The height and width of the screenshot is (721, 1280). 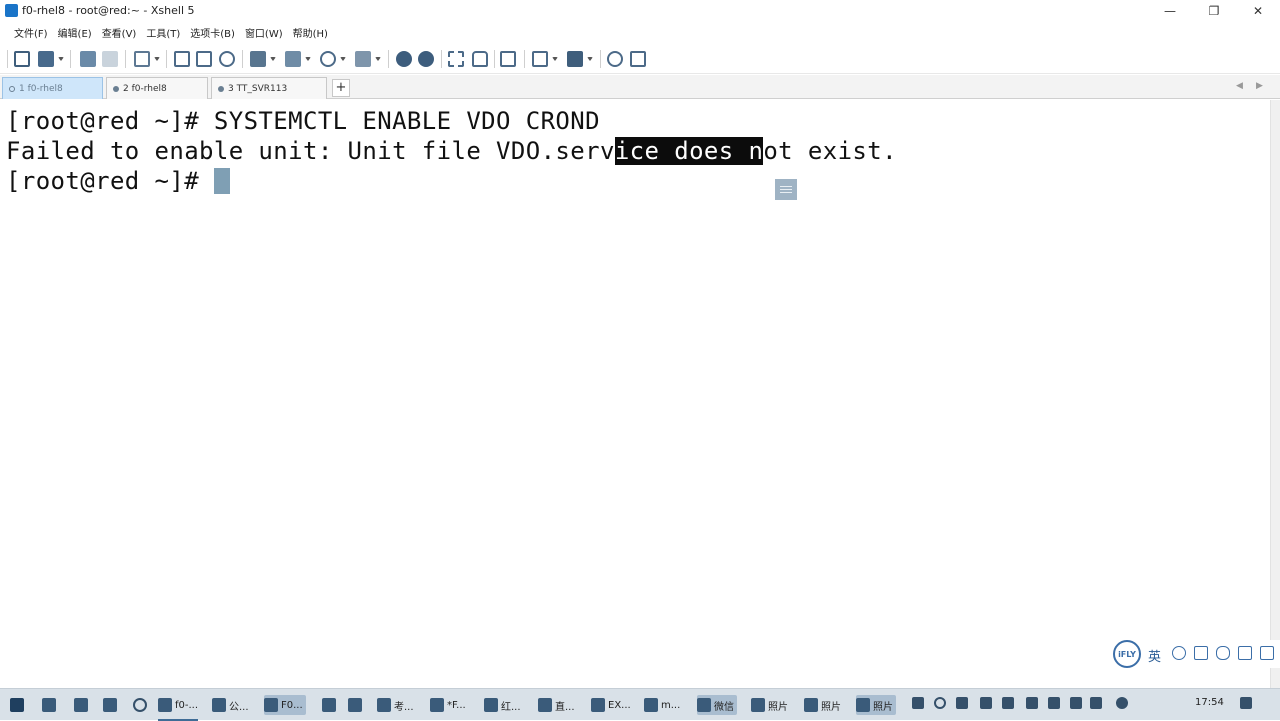 I want to click on globe-icon, so click(x=328, y=59).